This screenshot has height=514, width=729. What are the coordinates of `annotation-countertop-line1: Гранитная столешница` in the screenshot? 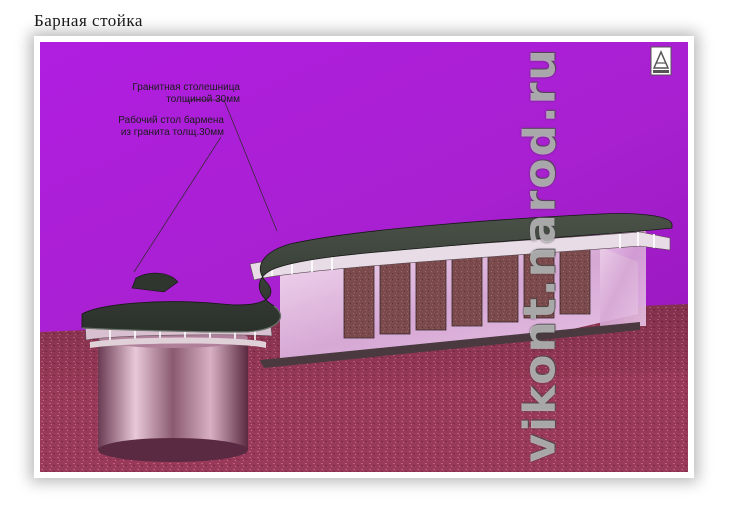 It's located at (186, 87).